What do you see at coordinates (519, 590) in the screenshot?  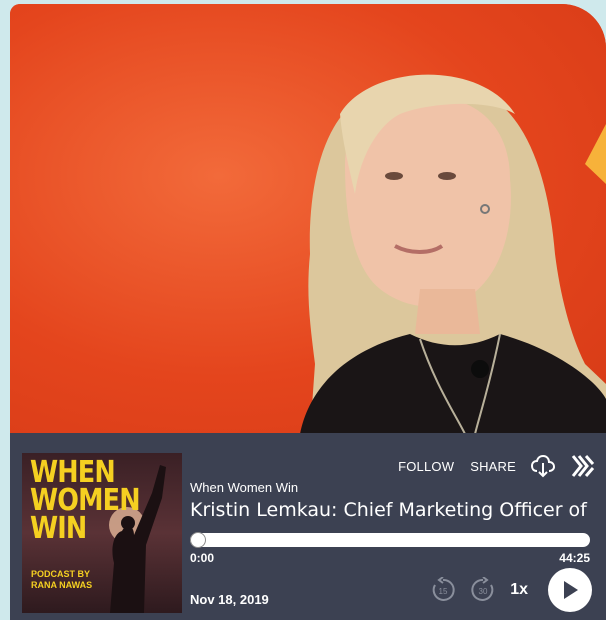 I see `speed-button: 1x` at bounding box center [519, 590].